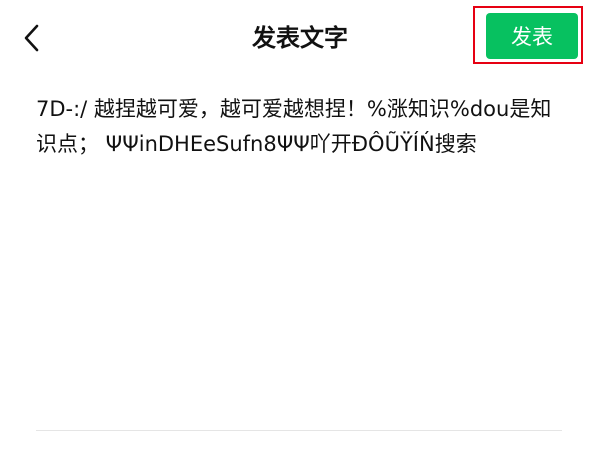 This screenshot has height=450, width=600. I want to click on publish-button: 发表, so click(532, 36).